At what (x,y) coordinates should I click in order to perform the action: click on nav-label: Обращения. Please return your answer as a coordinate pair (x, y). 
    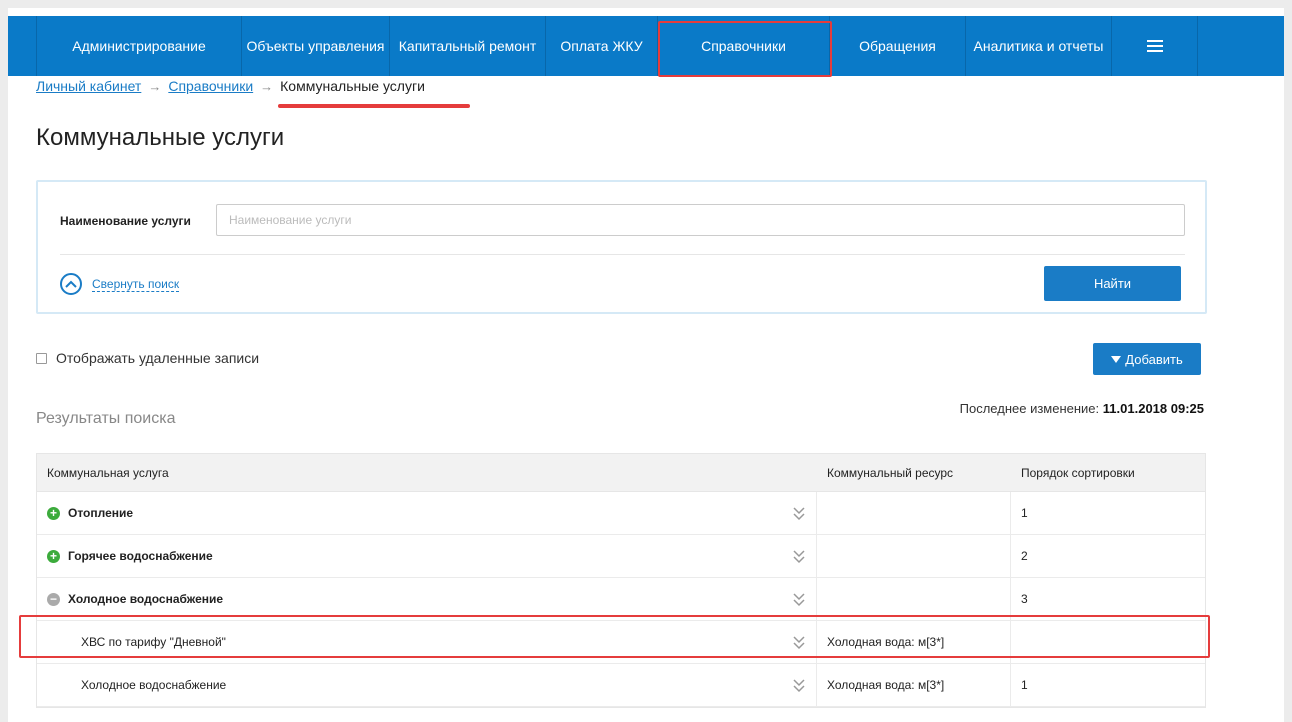
    Looking at the image, I should click on (897, 46).